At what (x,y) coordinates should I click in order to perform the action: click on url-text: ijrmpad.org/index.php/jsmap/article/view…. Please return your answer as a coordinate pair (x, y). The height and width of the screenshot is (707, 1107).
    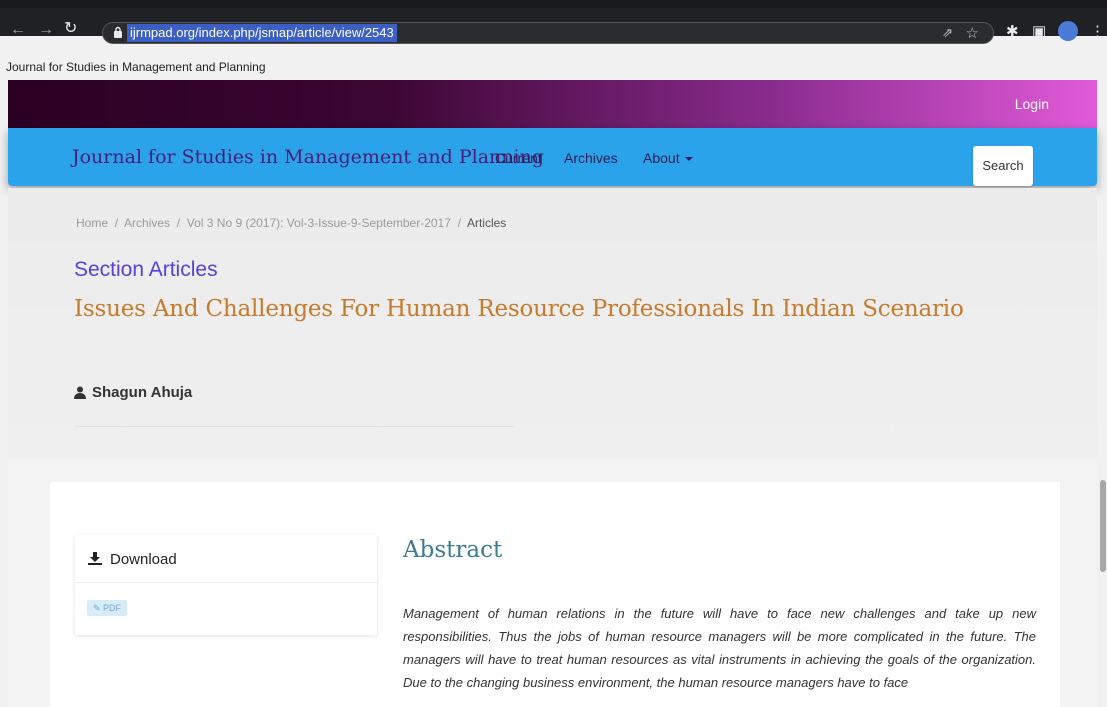
    Looking at the image, I should click on (262, 33).